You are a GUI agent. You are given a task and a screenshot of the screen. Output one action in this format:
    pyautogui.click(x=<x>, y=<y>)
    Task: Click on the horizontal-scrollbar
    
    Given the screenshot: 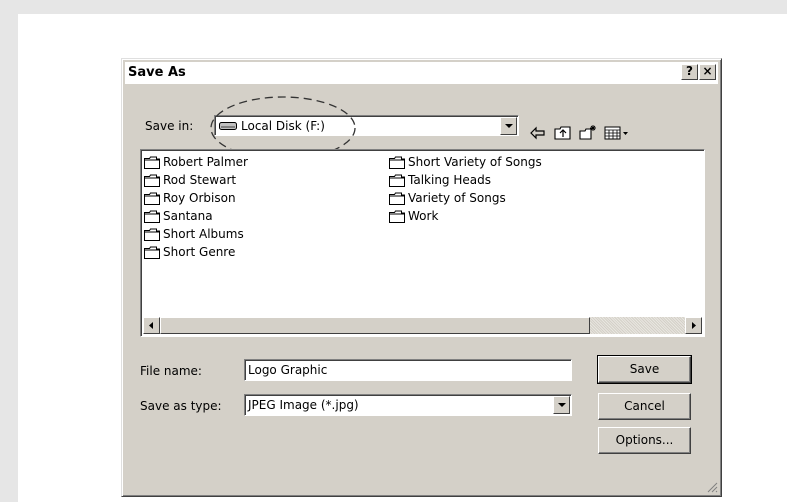 What is the action you would take?
    pyautogui.click(x=422, y=325)
    